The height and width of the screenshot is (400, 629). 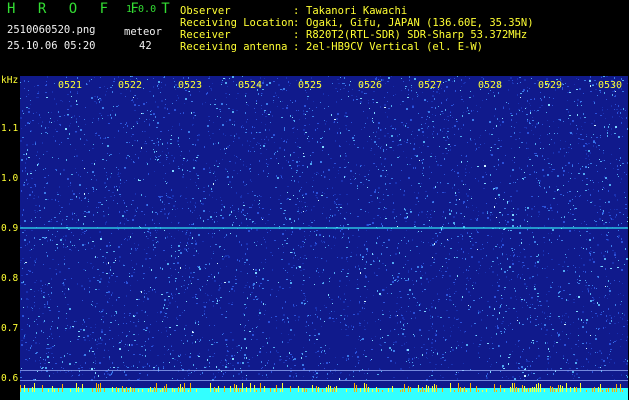 I want to click on info-label: Receiving antenna, so click(x=234, y=47).